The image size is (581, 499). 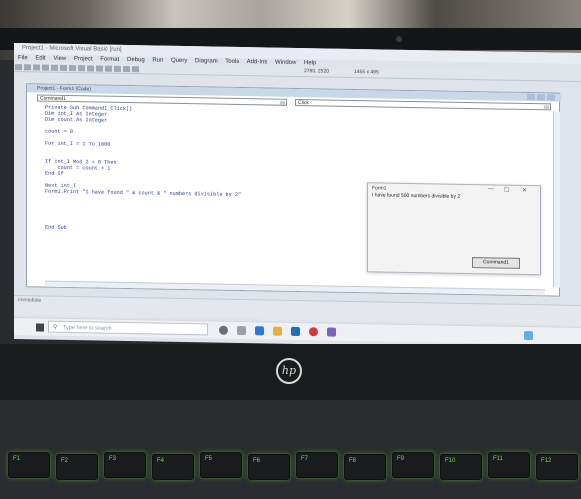 I want to click on horizontal-scrollbar, so click(x=295, y=288).